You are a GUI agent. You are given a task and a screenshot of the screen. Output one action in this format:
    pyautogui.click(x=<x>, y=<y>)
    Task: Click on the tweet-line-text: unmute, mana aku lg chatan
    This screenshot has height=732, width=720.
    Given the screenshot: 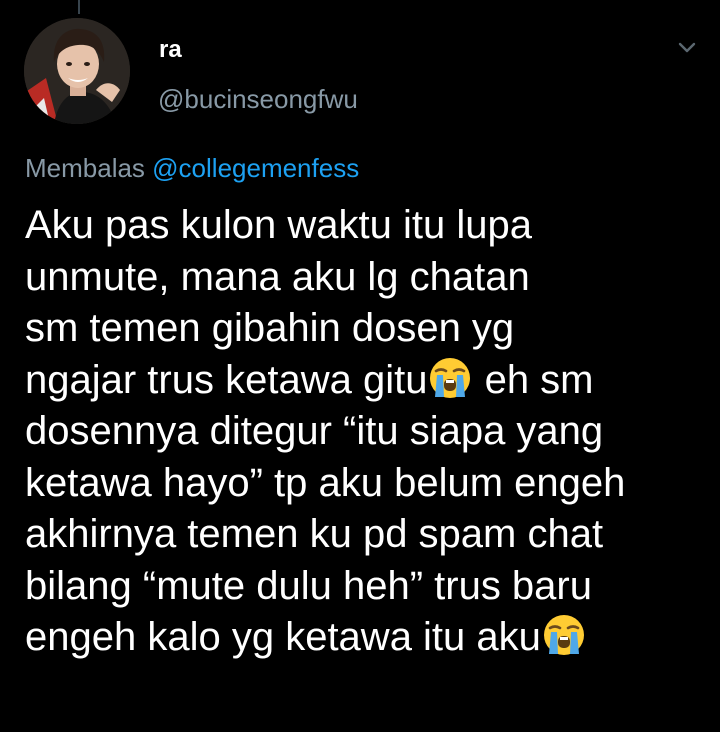 What is the action you would take?
    pyautogui.click(x=277, y=276)
    